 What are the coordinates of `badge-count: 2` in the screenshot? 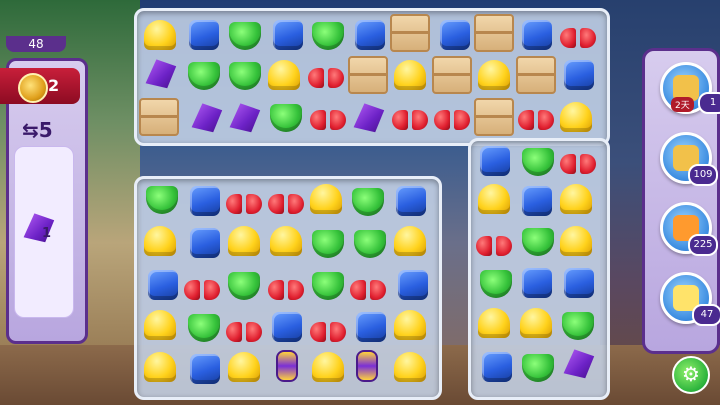 It's located at (54, 85).